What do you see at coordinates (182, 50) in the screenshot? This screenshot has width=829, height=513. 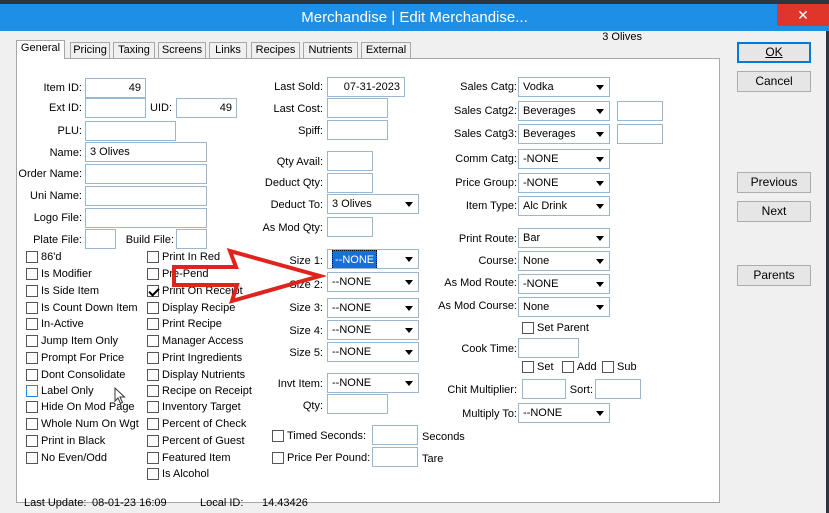 I see `tab-screens: Screens` at bounding box center [182, 50].